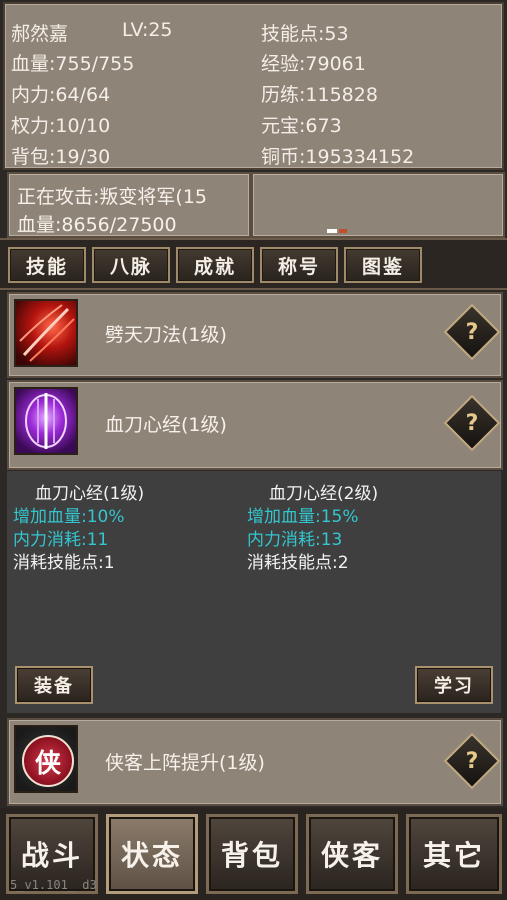  I want to click on attack-target: 正在攻击:叛变将军(15, so click(112, 197).